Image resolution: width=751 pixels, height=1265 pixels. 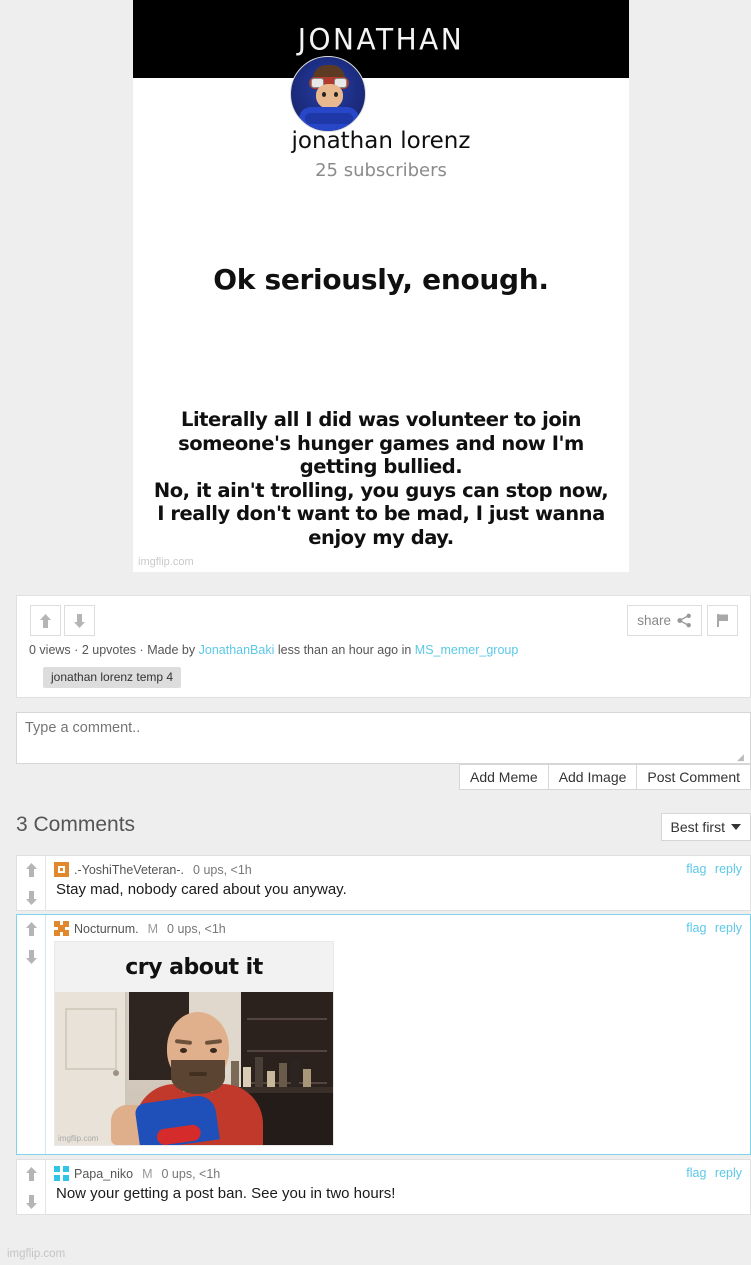 I want to click on comments-count-title: 3 Comments, so click(x=76, y=824).